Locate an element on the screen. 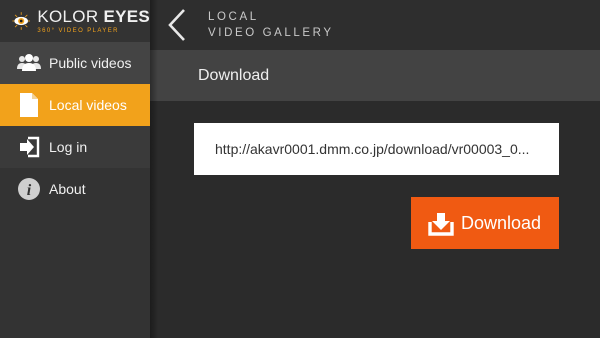 The image size is (600, 338). app-logo: KOLOR EYES 360° VIDEO PLAYER is located at coordinates (75, 21).